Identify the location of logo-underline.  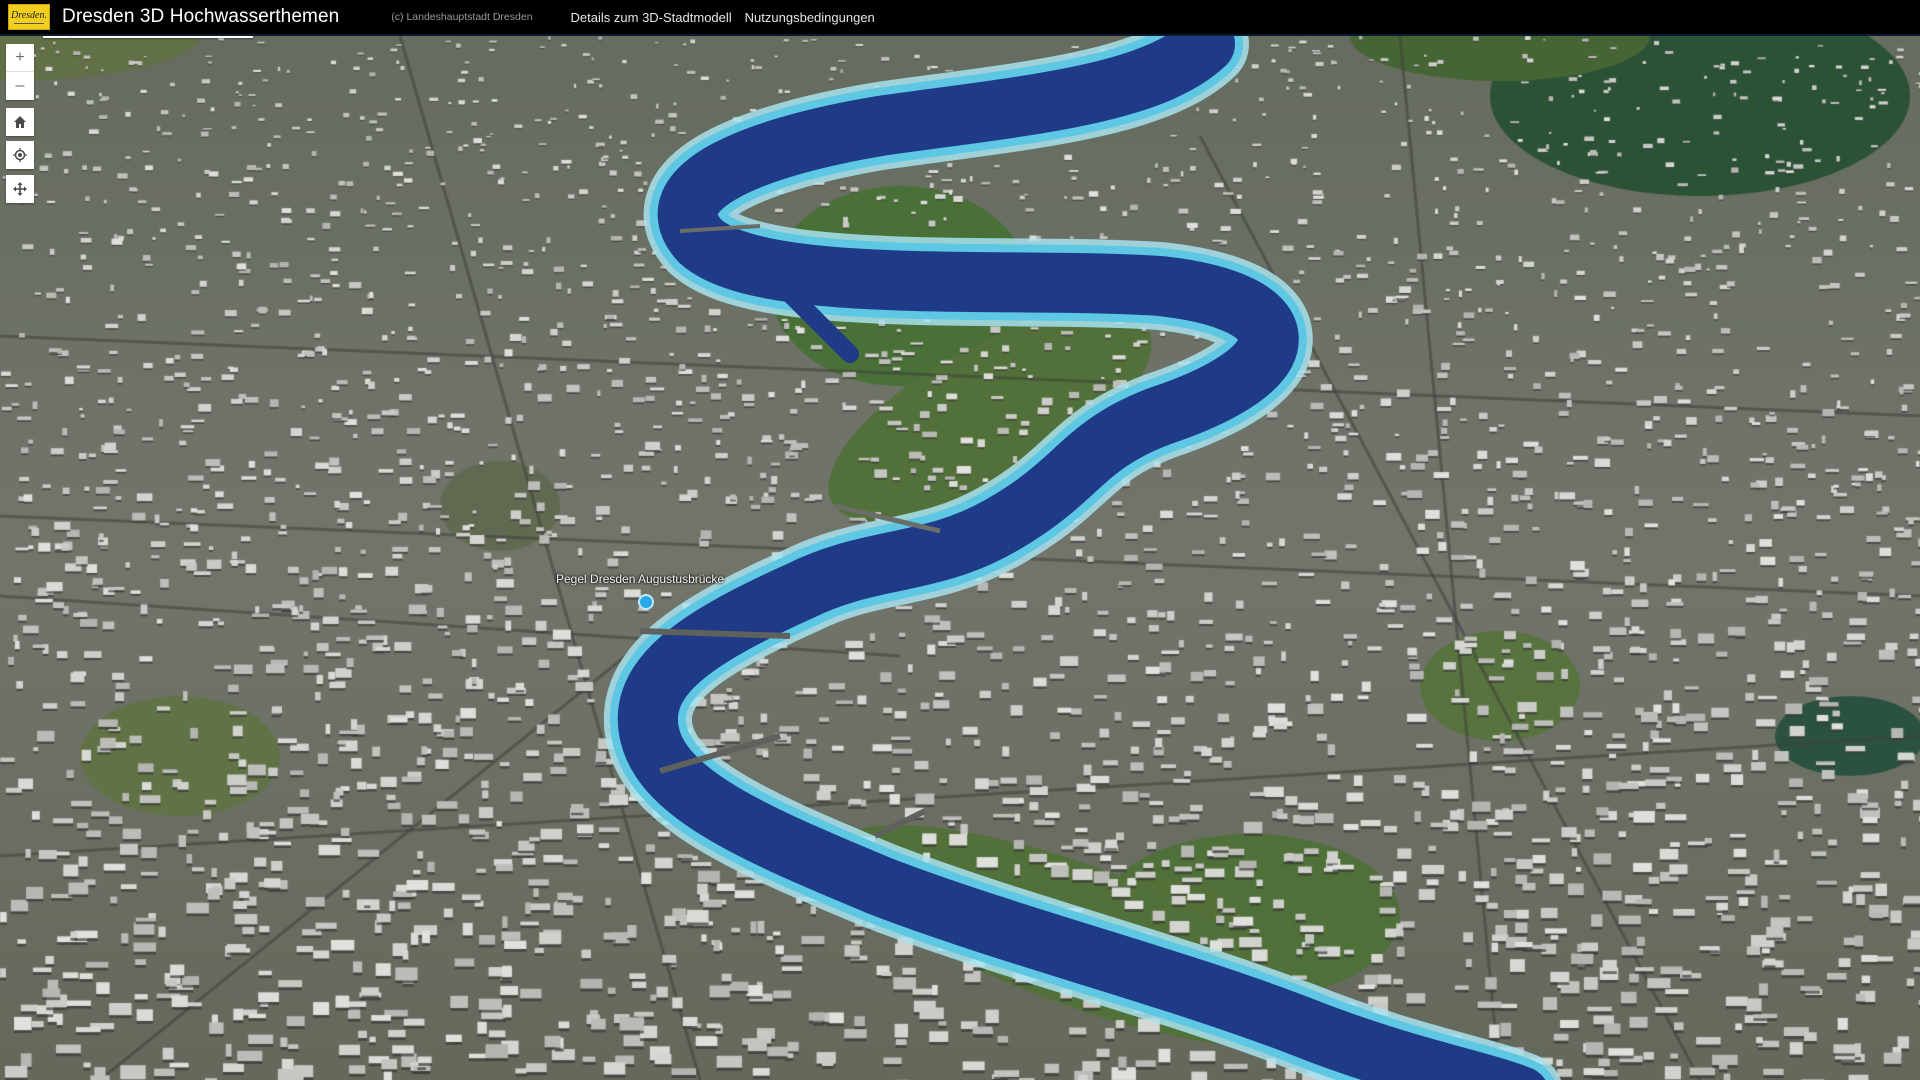
(29, 23).